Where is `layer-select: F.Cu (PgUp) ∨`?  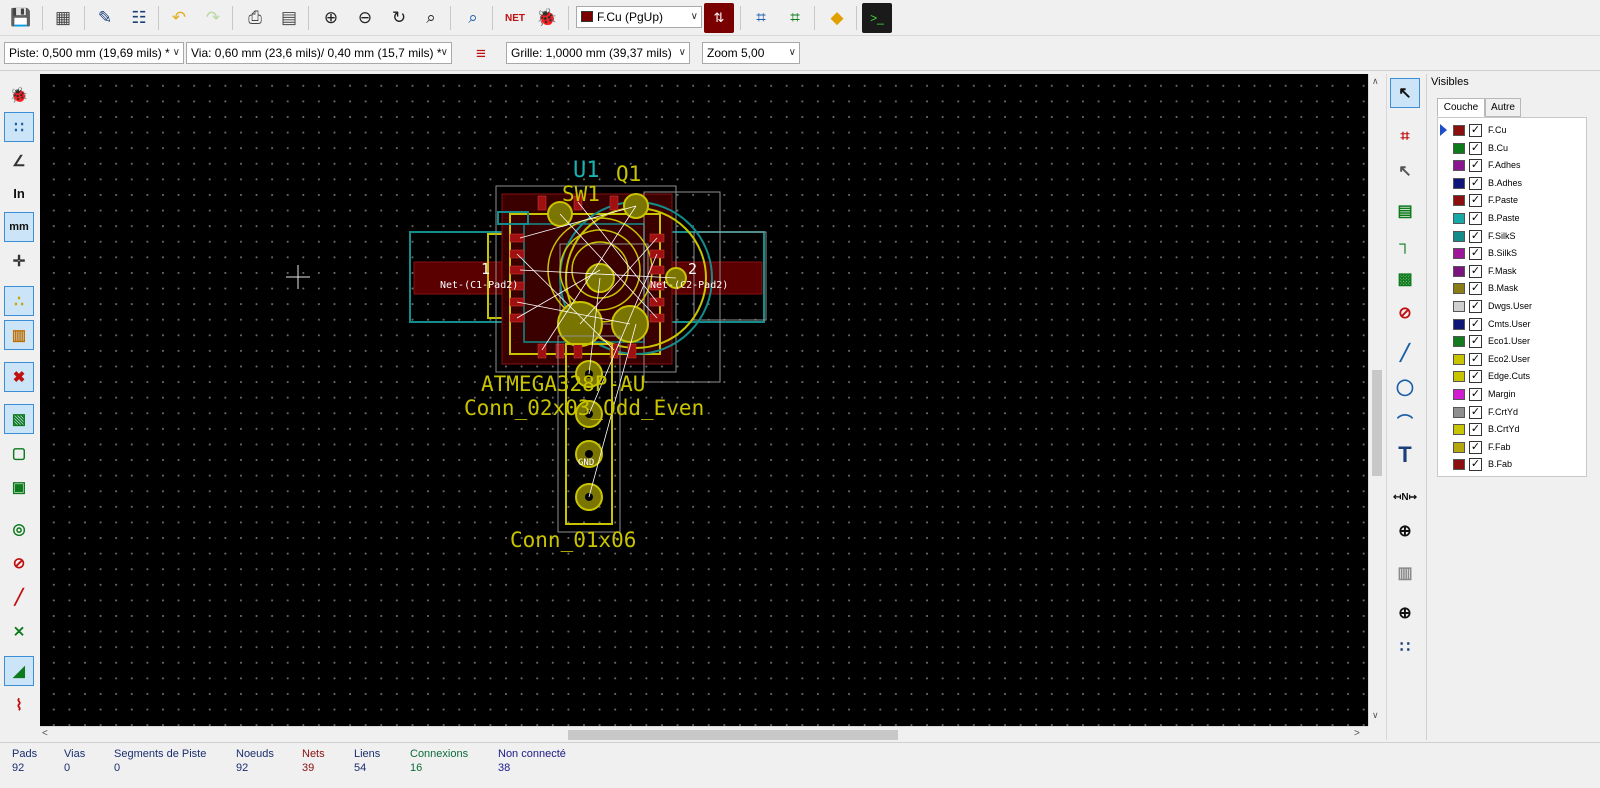
layer-select: F.Cu (PgUp) ∨ is located at coordinates (639, 17).